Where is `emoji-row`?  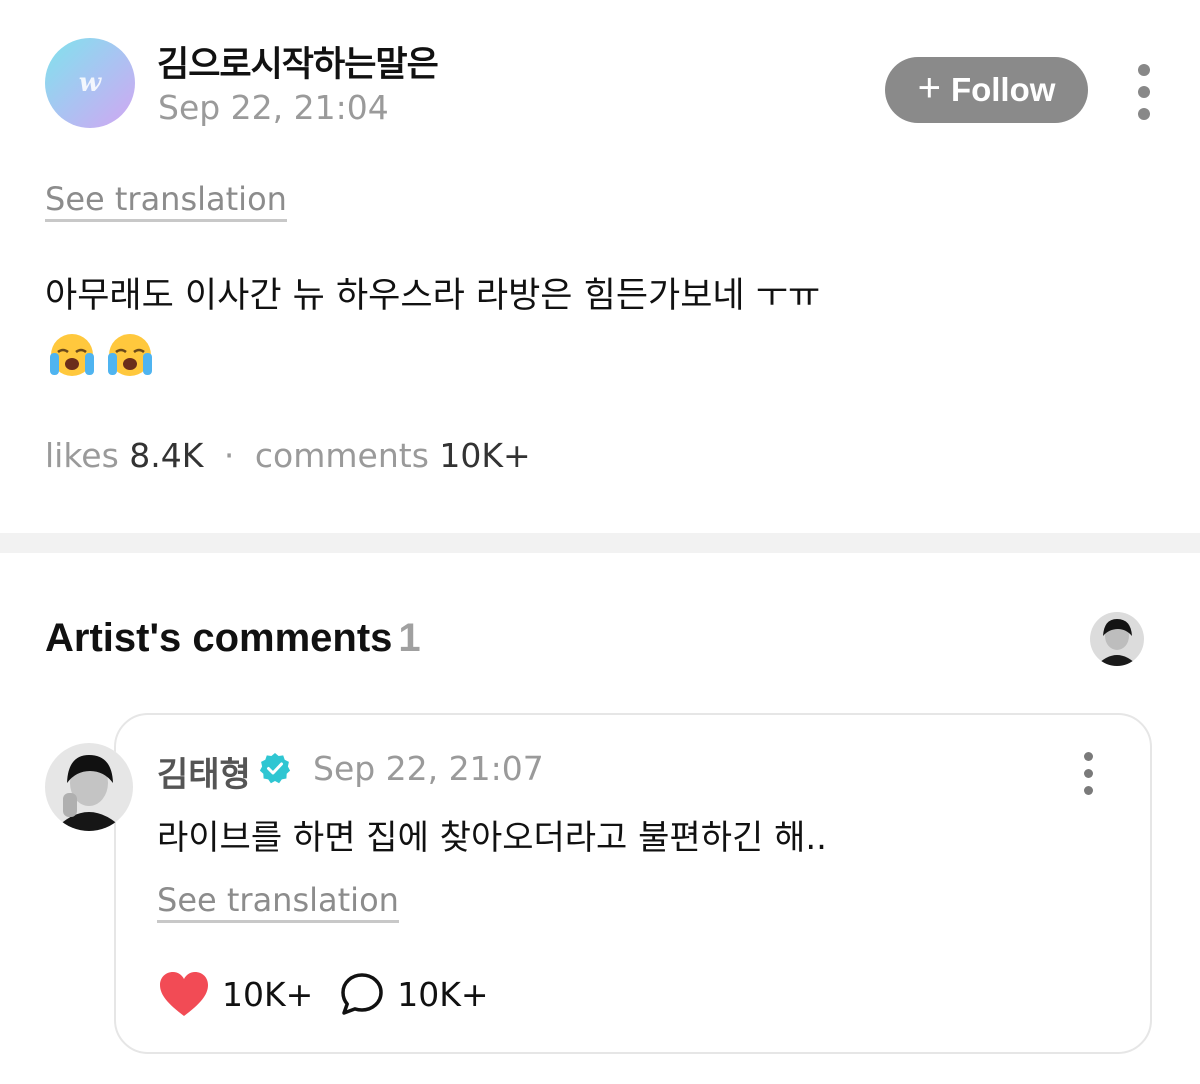 emoji-row is located at coordinates (101, 354).